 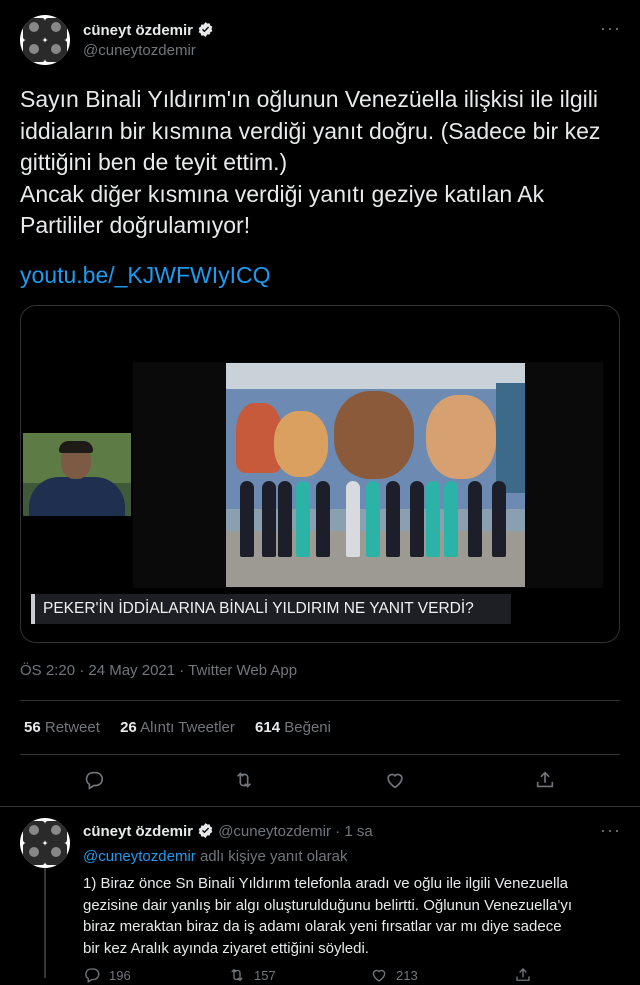 I want to click on author-handle: @cuneytozdemir, so click(x=139, y=50).